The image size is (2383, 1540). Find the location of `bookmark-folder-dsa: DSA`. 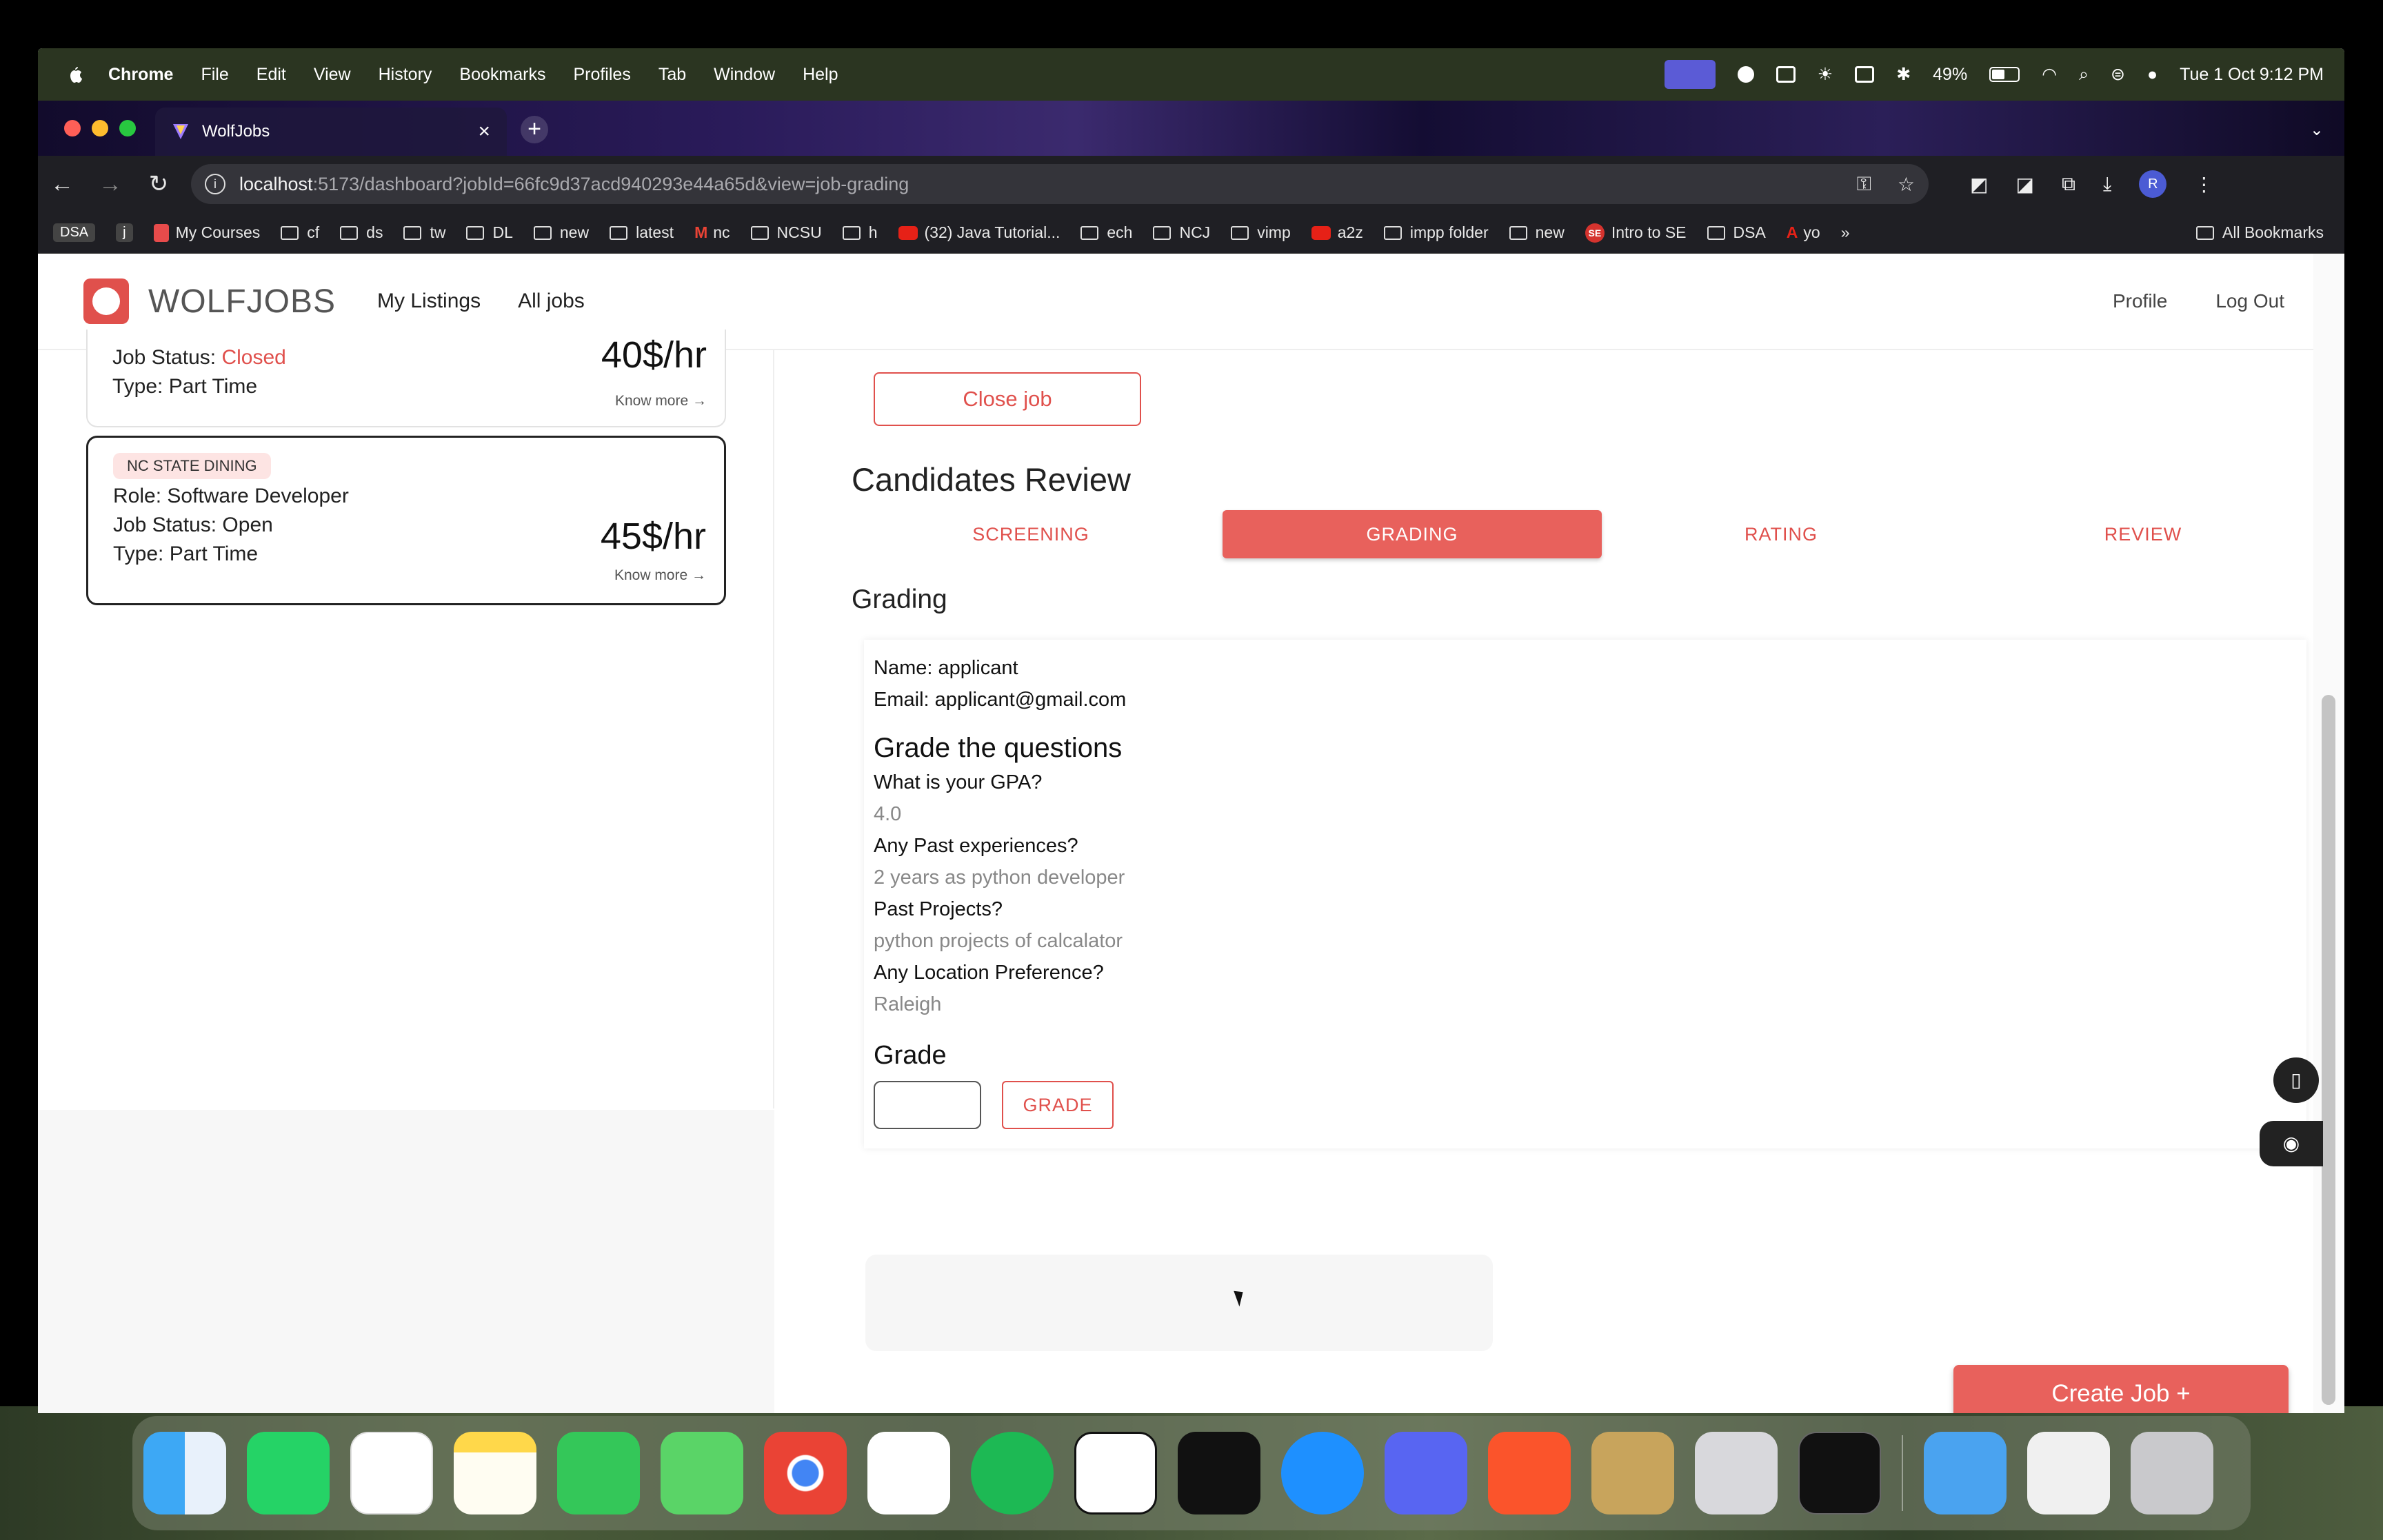

bookmark-folder-dsa: DSA is located at coordinates (1736, 233).